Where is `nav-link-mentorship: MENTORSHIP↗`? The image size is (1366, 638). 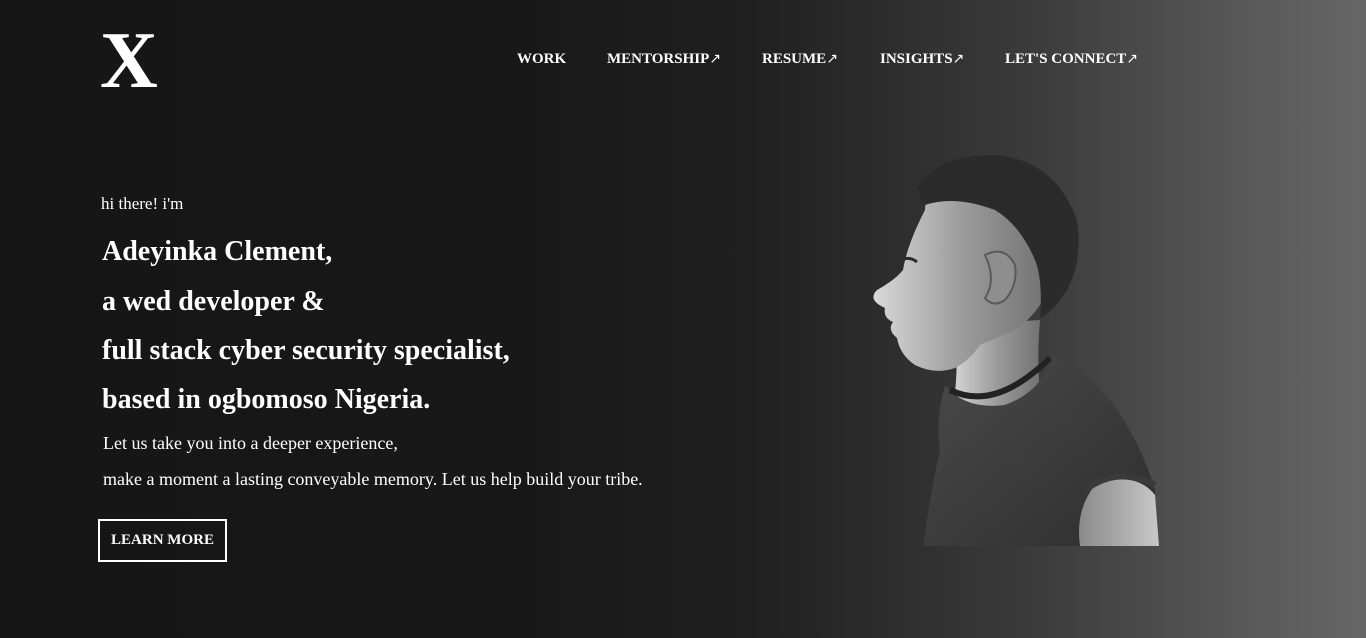
nav-link-mentorship: MENTORSHIP↗ is located at coordinates (664, 59).